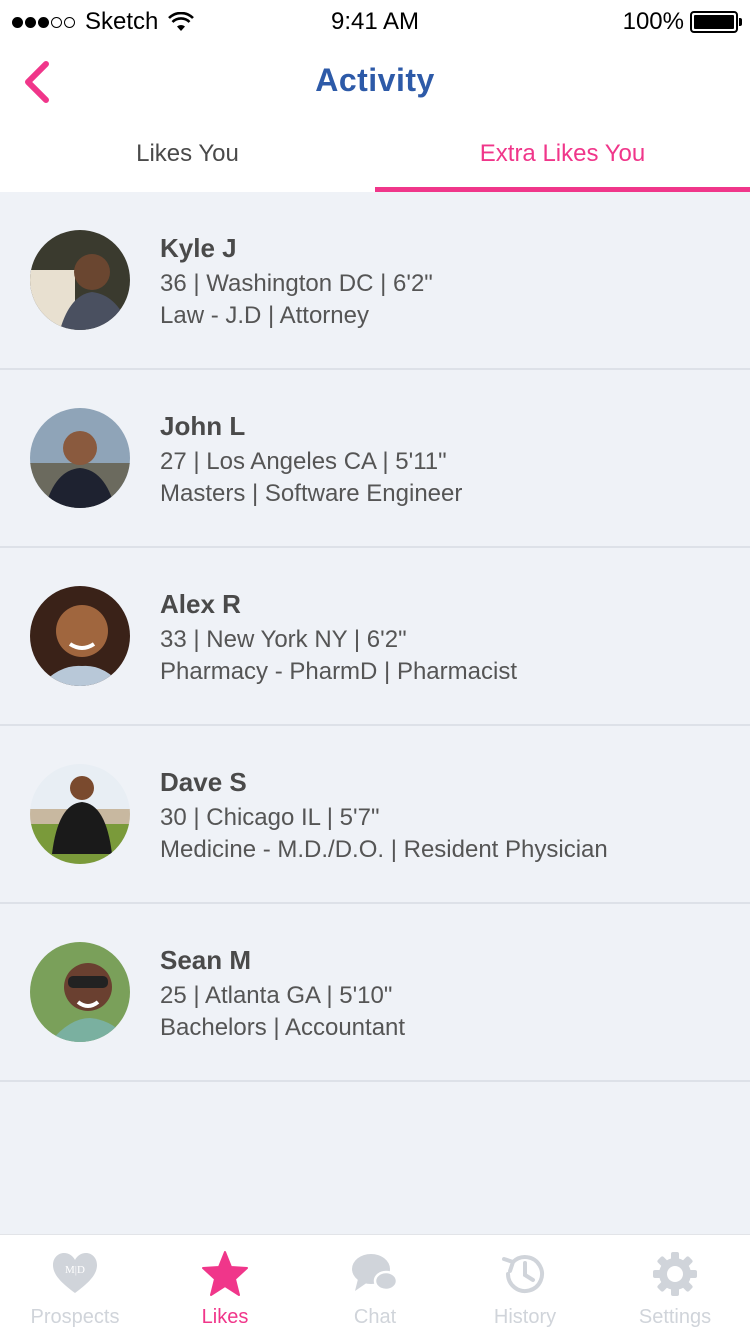  I want to click on navigation-bar: Activity, so click(375, 81).